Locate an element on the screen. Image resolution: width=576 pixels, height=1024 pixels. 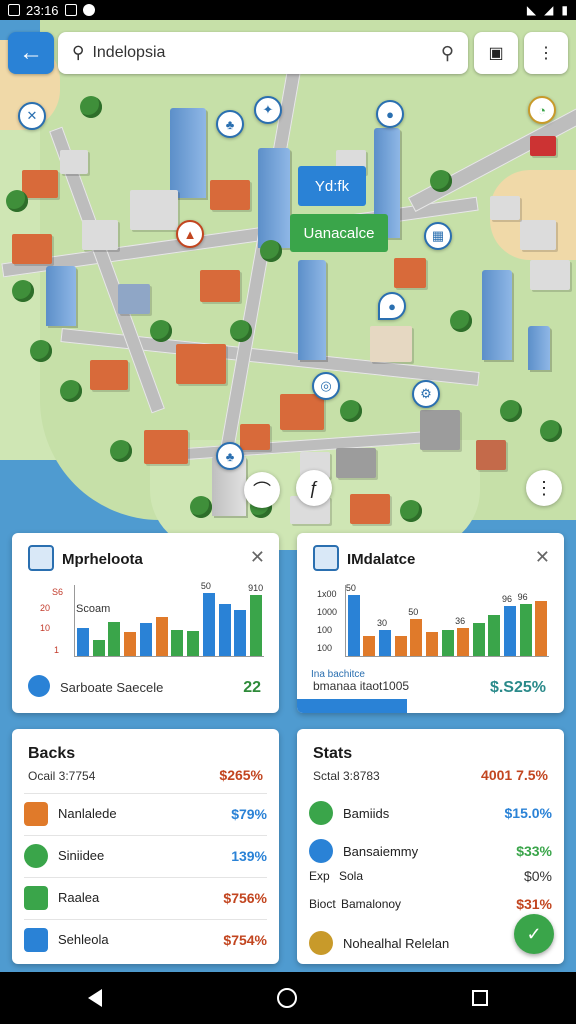
card-subtitle-value: 4001 7.5% is located at coordinates (514, 775).